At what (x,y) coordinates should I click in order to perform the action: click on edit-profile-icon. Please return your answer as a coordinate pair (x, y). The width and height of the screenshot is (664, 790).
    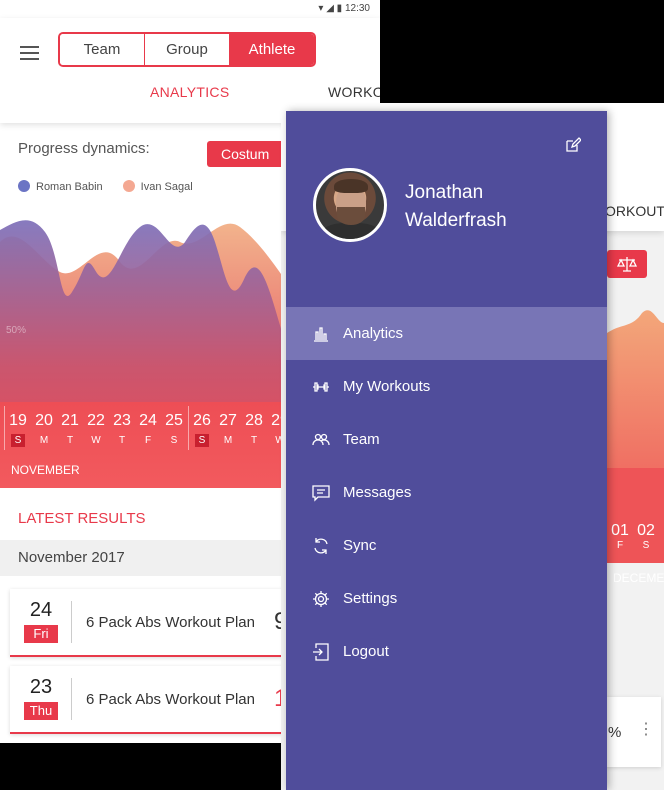
    Looking at the image, I should click on (573, 145).